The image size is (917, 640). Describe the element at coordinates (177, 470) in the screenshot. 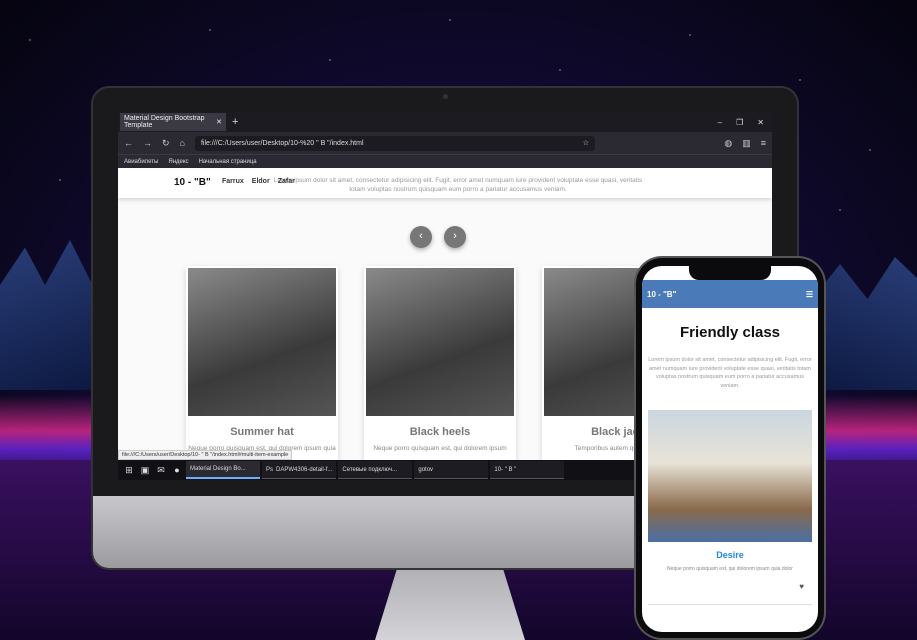

I see `app-icon: ●` at that location.